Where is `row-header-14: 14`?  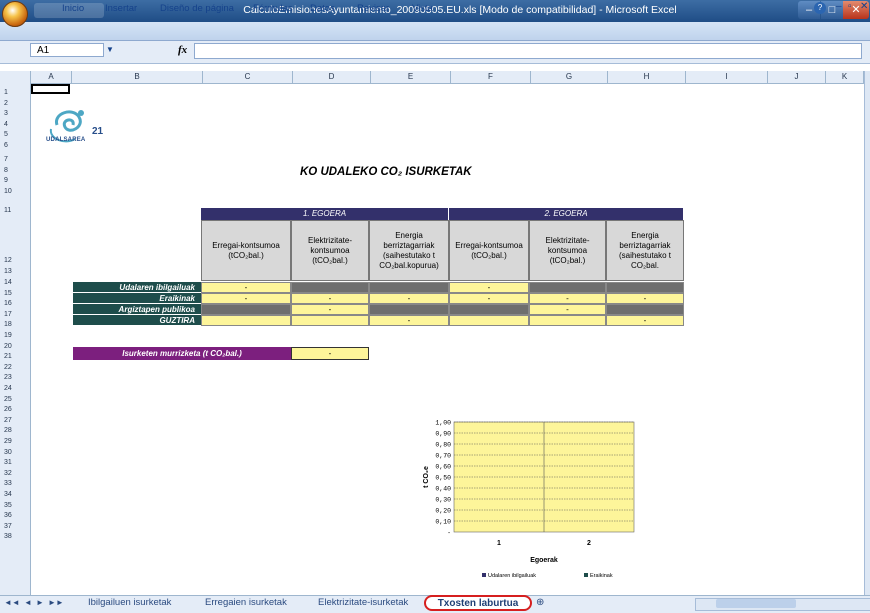 row-header-14: 14 is located at coordinates (15, 280).